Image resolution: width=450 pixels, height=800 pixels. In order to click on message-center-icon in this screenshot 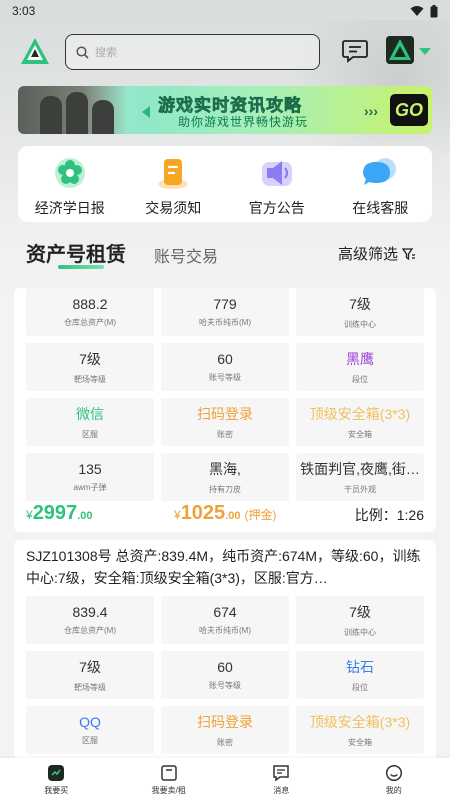, I will do `click(355, 51)`.